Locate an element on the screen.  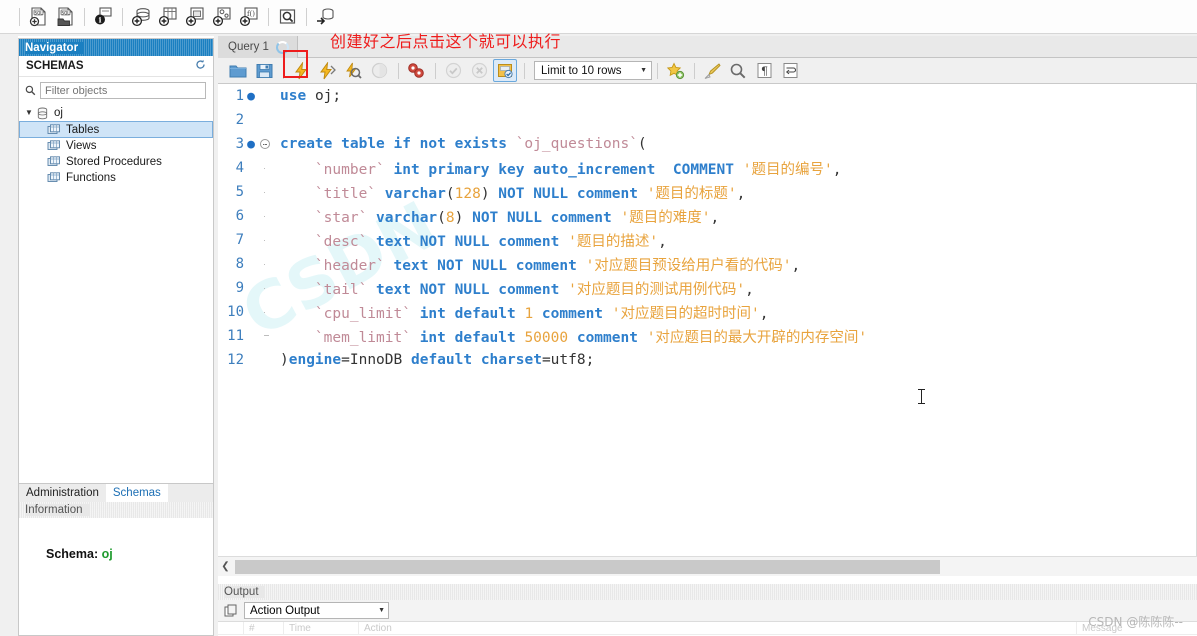
open-script-icon is located at coordinates (238, 70).